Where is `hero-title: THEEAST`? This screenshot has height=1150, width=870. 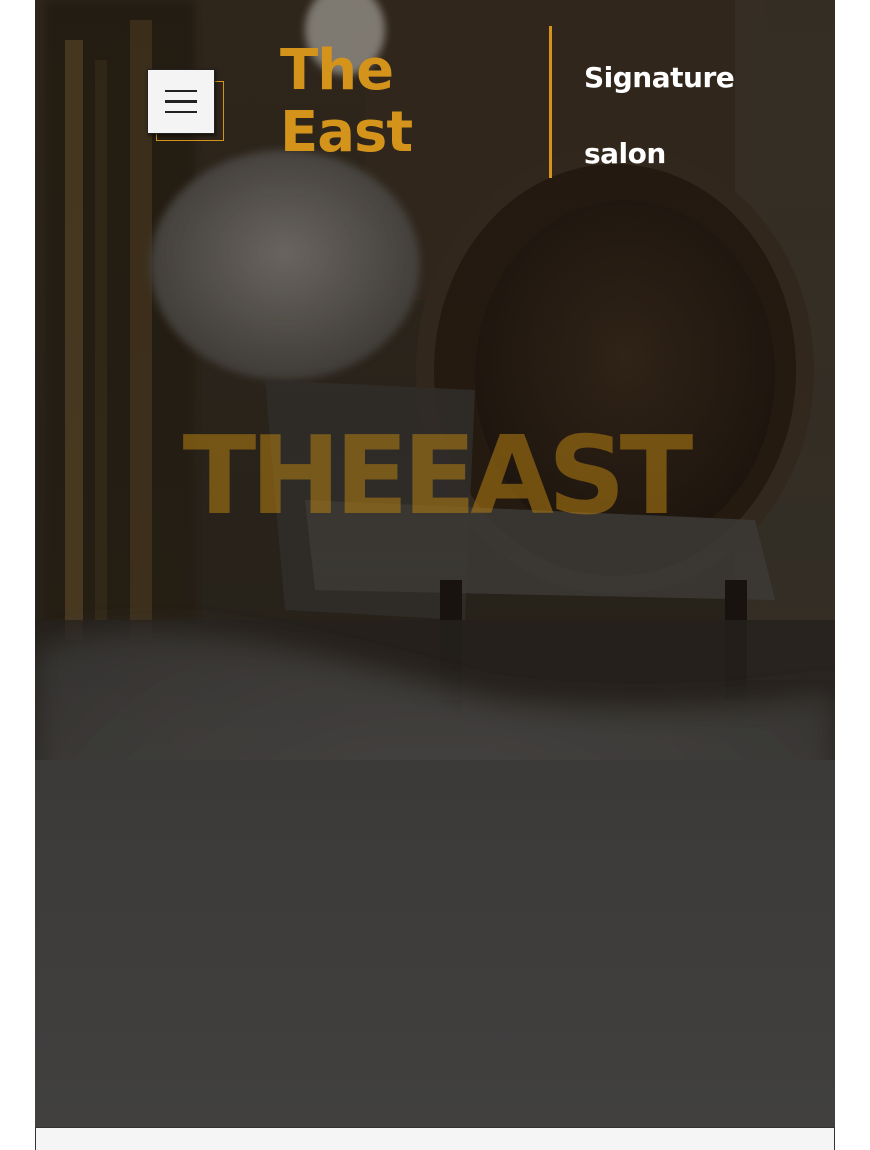 hero-title: THEEAST is located at coordinates (438, 476).